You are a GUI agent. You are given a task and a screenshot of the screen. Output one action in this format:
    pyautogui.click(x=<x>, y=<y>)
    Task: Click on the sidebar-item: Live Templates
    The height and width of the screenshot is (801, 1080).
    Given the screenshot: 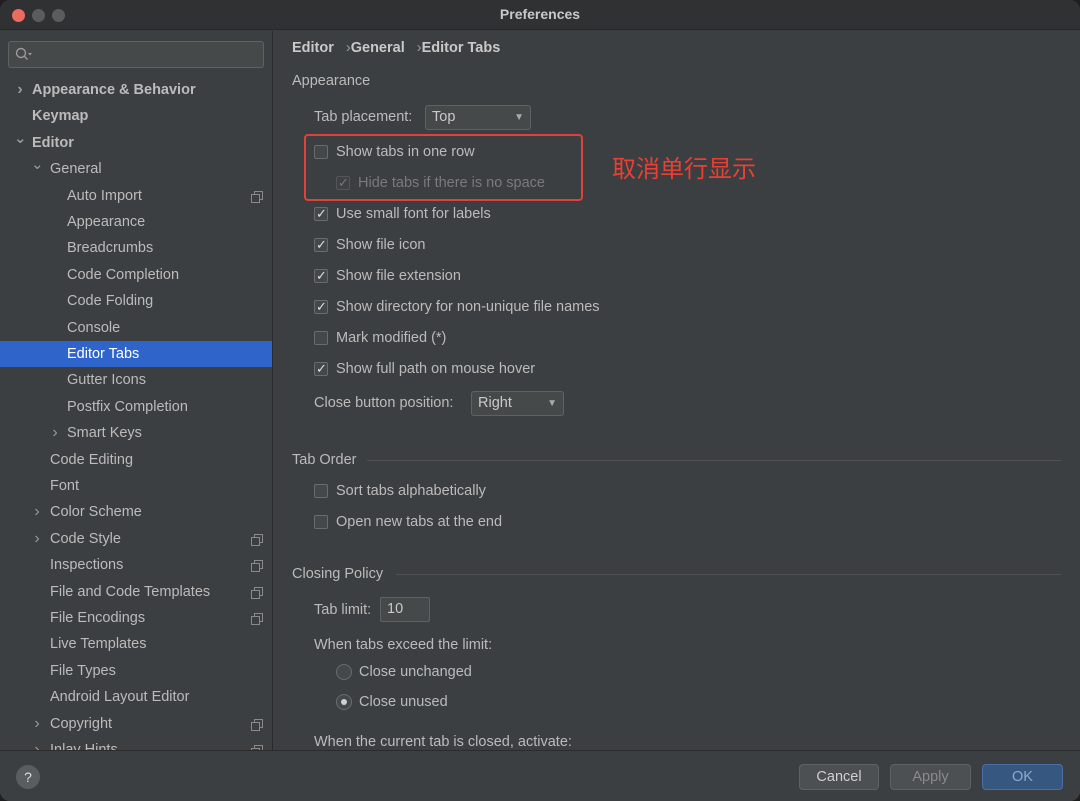 What is the action you would take?
    pyautogui.click(x=136, y=644)
    